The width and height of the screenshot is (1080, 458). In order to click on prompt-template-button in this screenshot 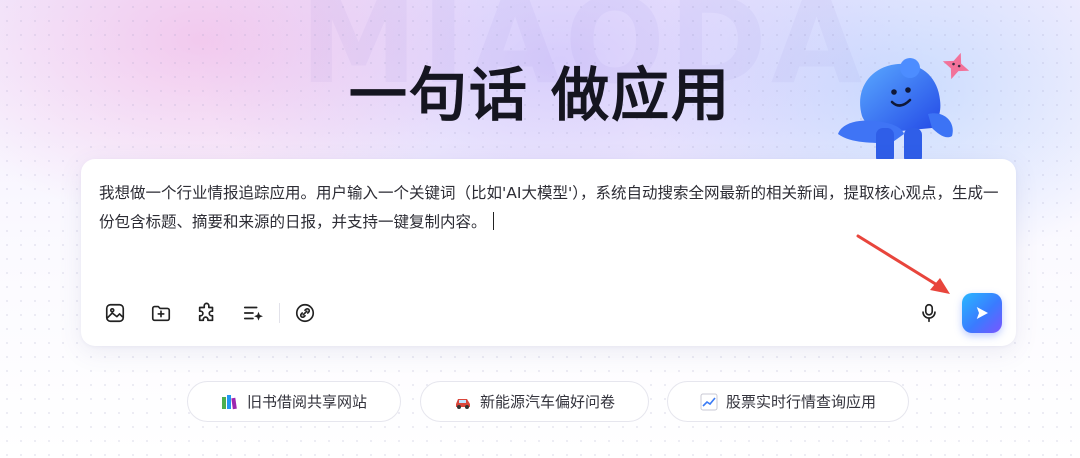, I will do `click(253, 313)`.